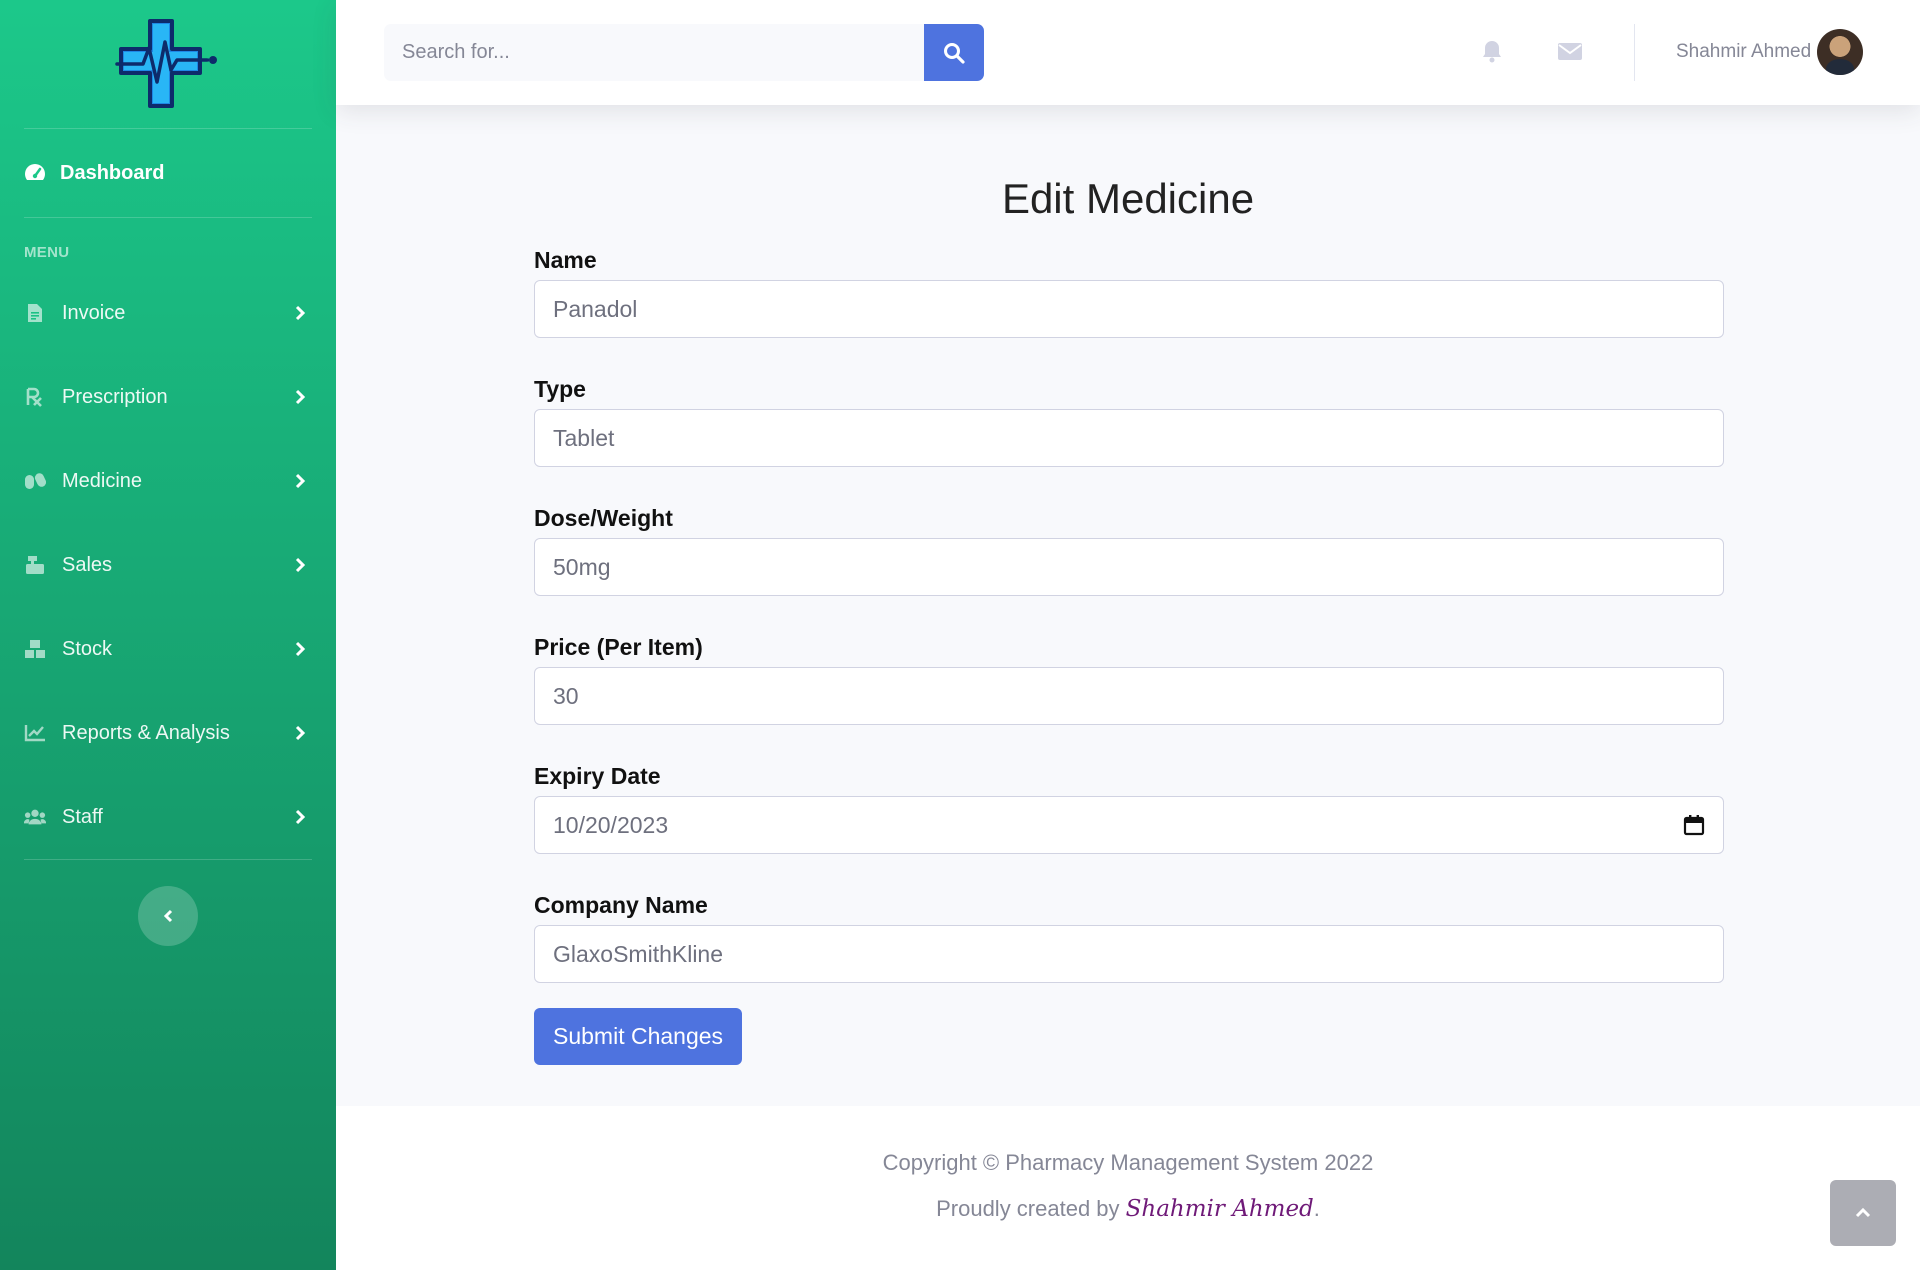 This screenshot has height=1270, width=1920. I want to click on user-name: Shahmir Ahmed, so click(1744, 51).